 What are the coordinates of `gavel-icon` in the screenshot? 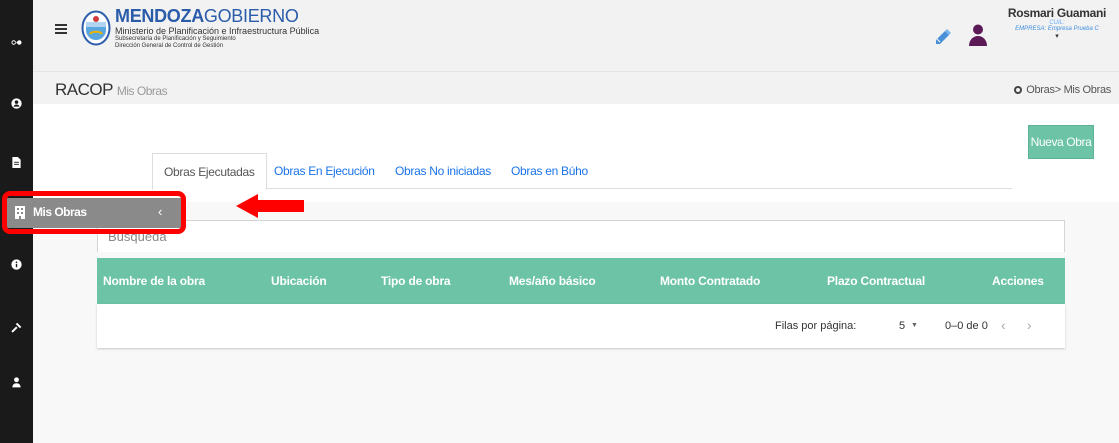 It's located at (16, 327).